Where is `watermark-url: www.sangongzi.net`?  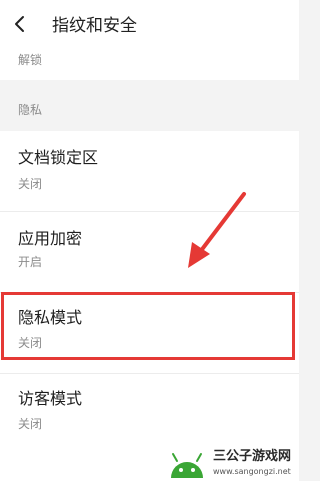
watermark-url: www.sangongzi.net is located at coordinates (252, 471).